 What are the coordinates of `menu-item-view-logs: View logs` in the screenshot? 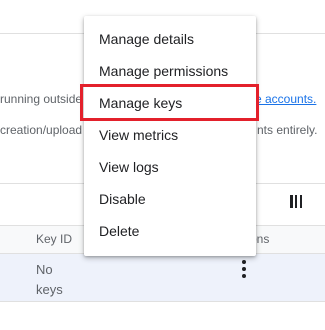 It's located at (170, 167).